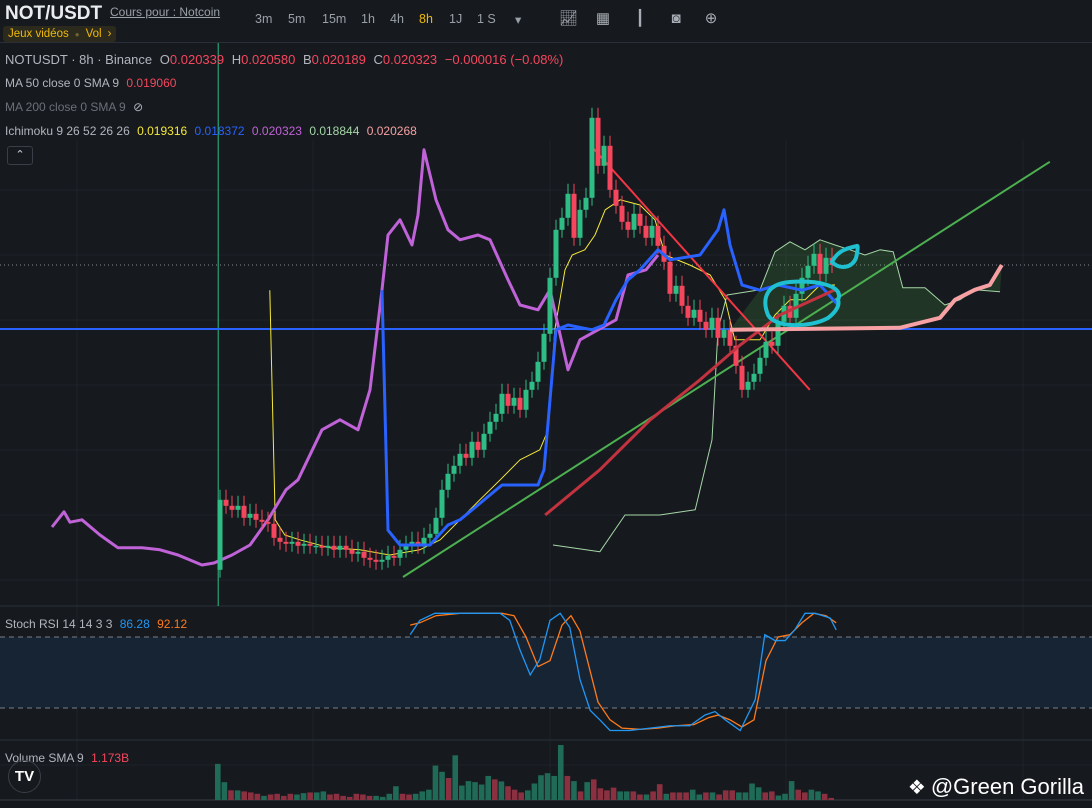  I want to click on watermark-text: @Green Gorilla, so click(1007, 786).